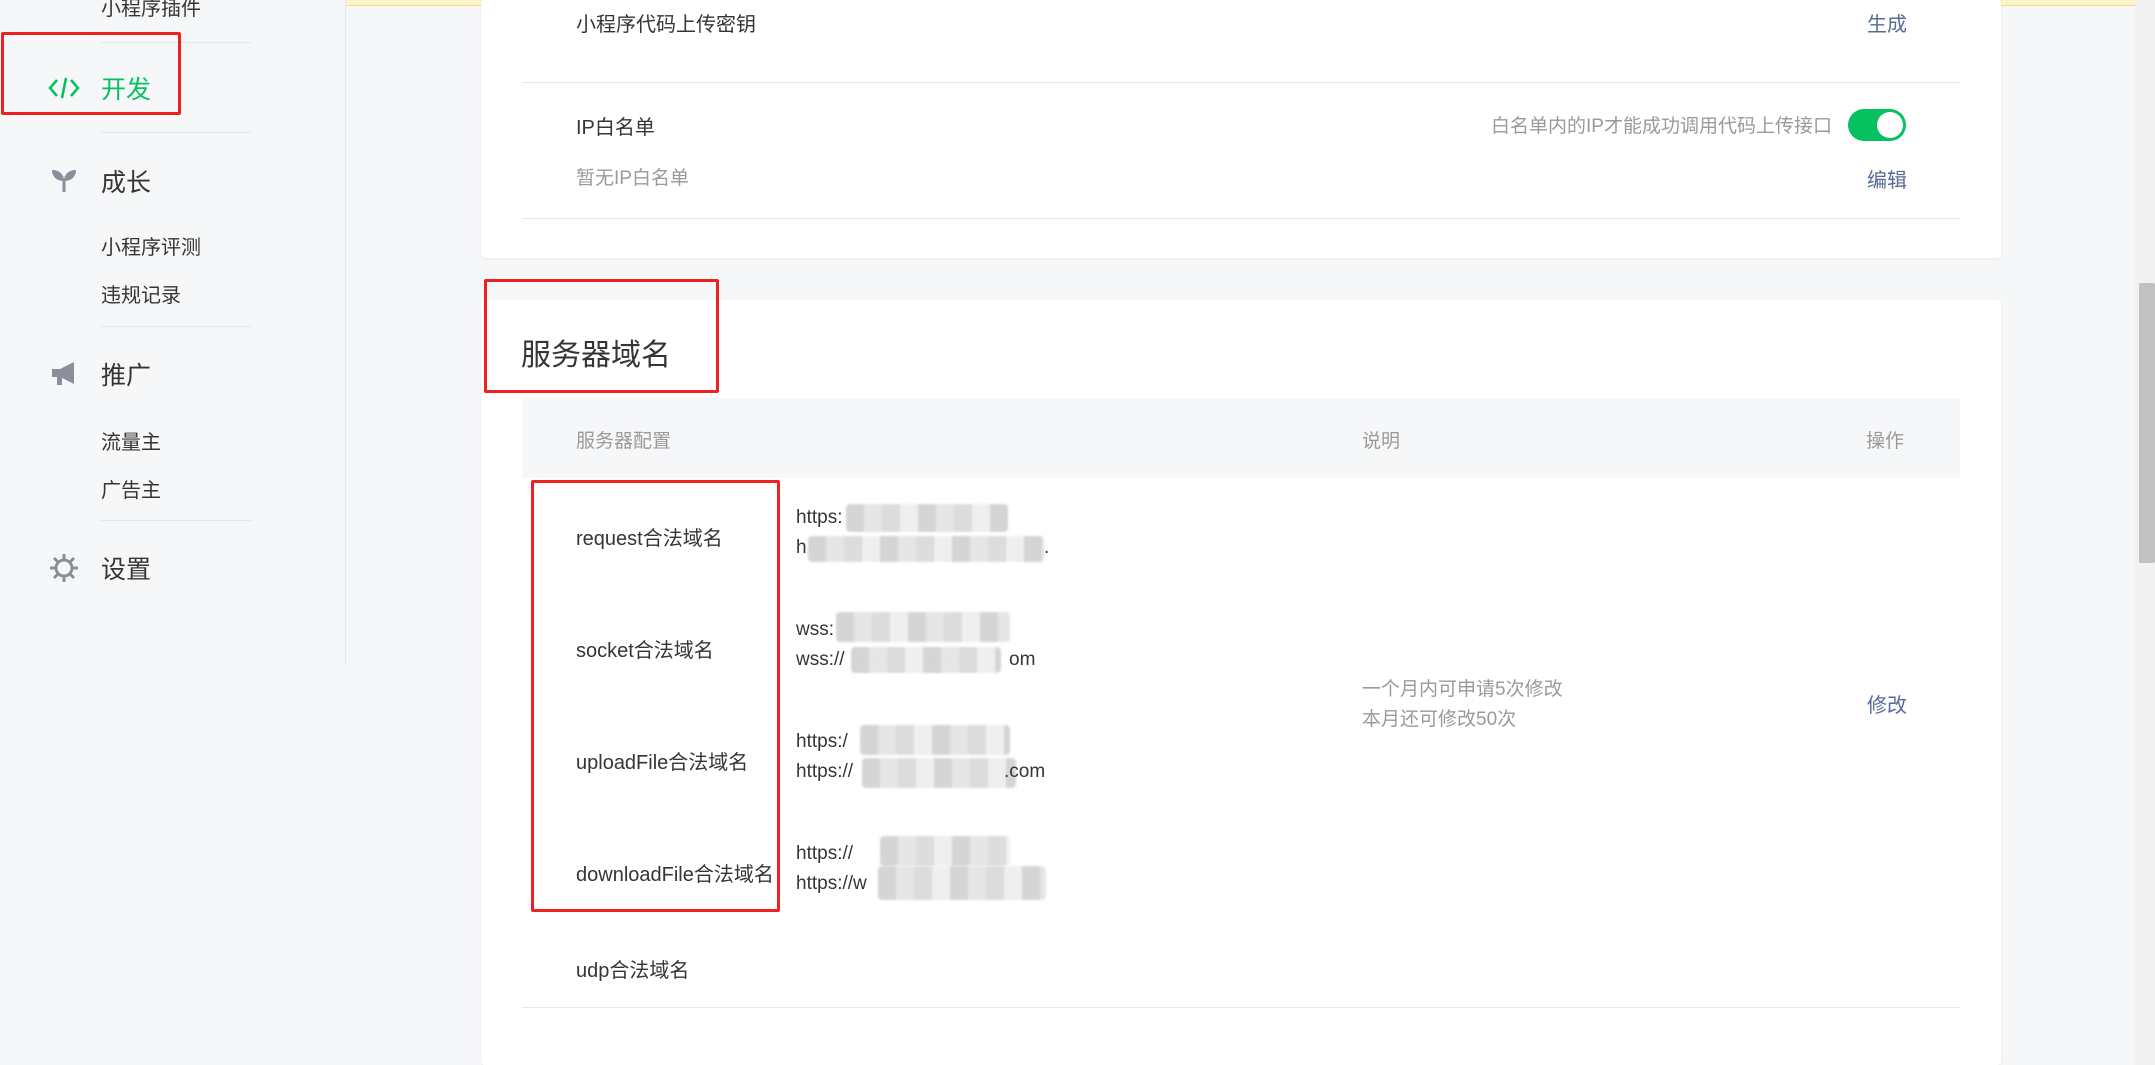 The width and height of the screenshot is (2155, 1065). I want to click on modify-remaining-note: 本月还可修改50次, so click(1439, 719).